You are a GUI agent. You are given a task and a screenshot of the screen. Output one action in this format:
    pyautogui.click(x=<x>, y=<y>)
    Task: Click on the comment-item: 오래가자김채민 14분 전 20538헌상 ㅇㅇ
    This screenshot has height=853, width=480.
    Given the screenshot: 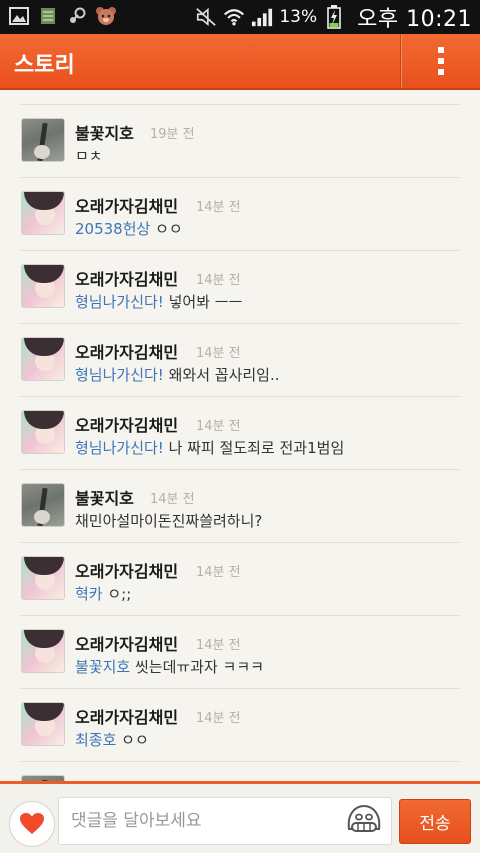 What is the action you would take?
    pyautogui.click(x=240, y=214)
    